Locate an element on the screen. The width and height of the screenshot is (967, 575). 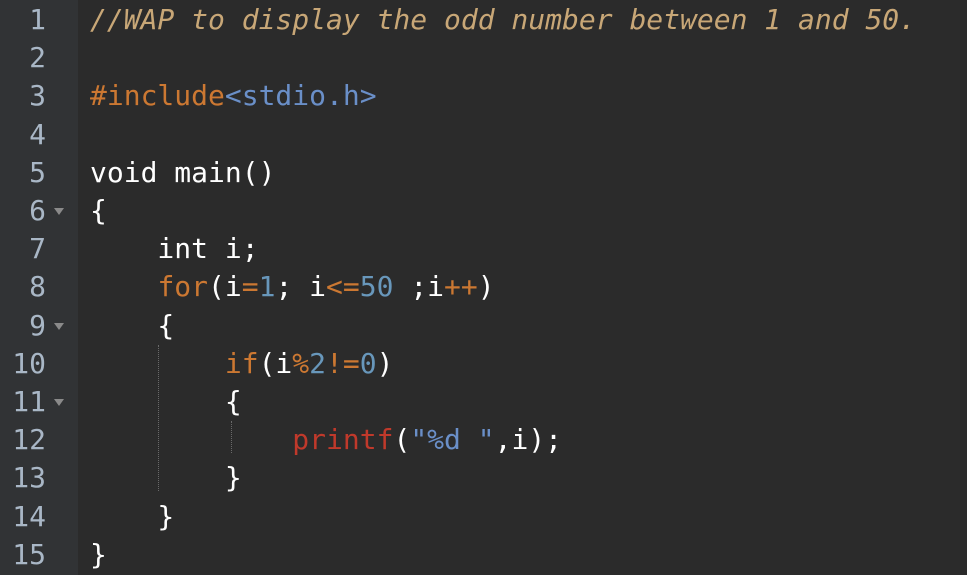
line-number: 2 is located at coordinates (37, 58).